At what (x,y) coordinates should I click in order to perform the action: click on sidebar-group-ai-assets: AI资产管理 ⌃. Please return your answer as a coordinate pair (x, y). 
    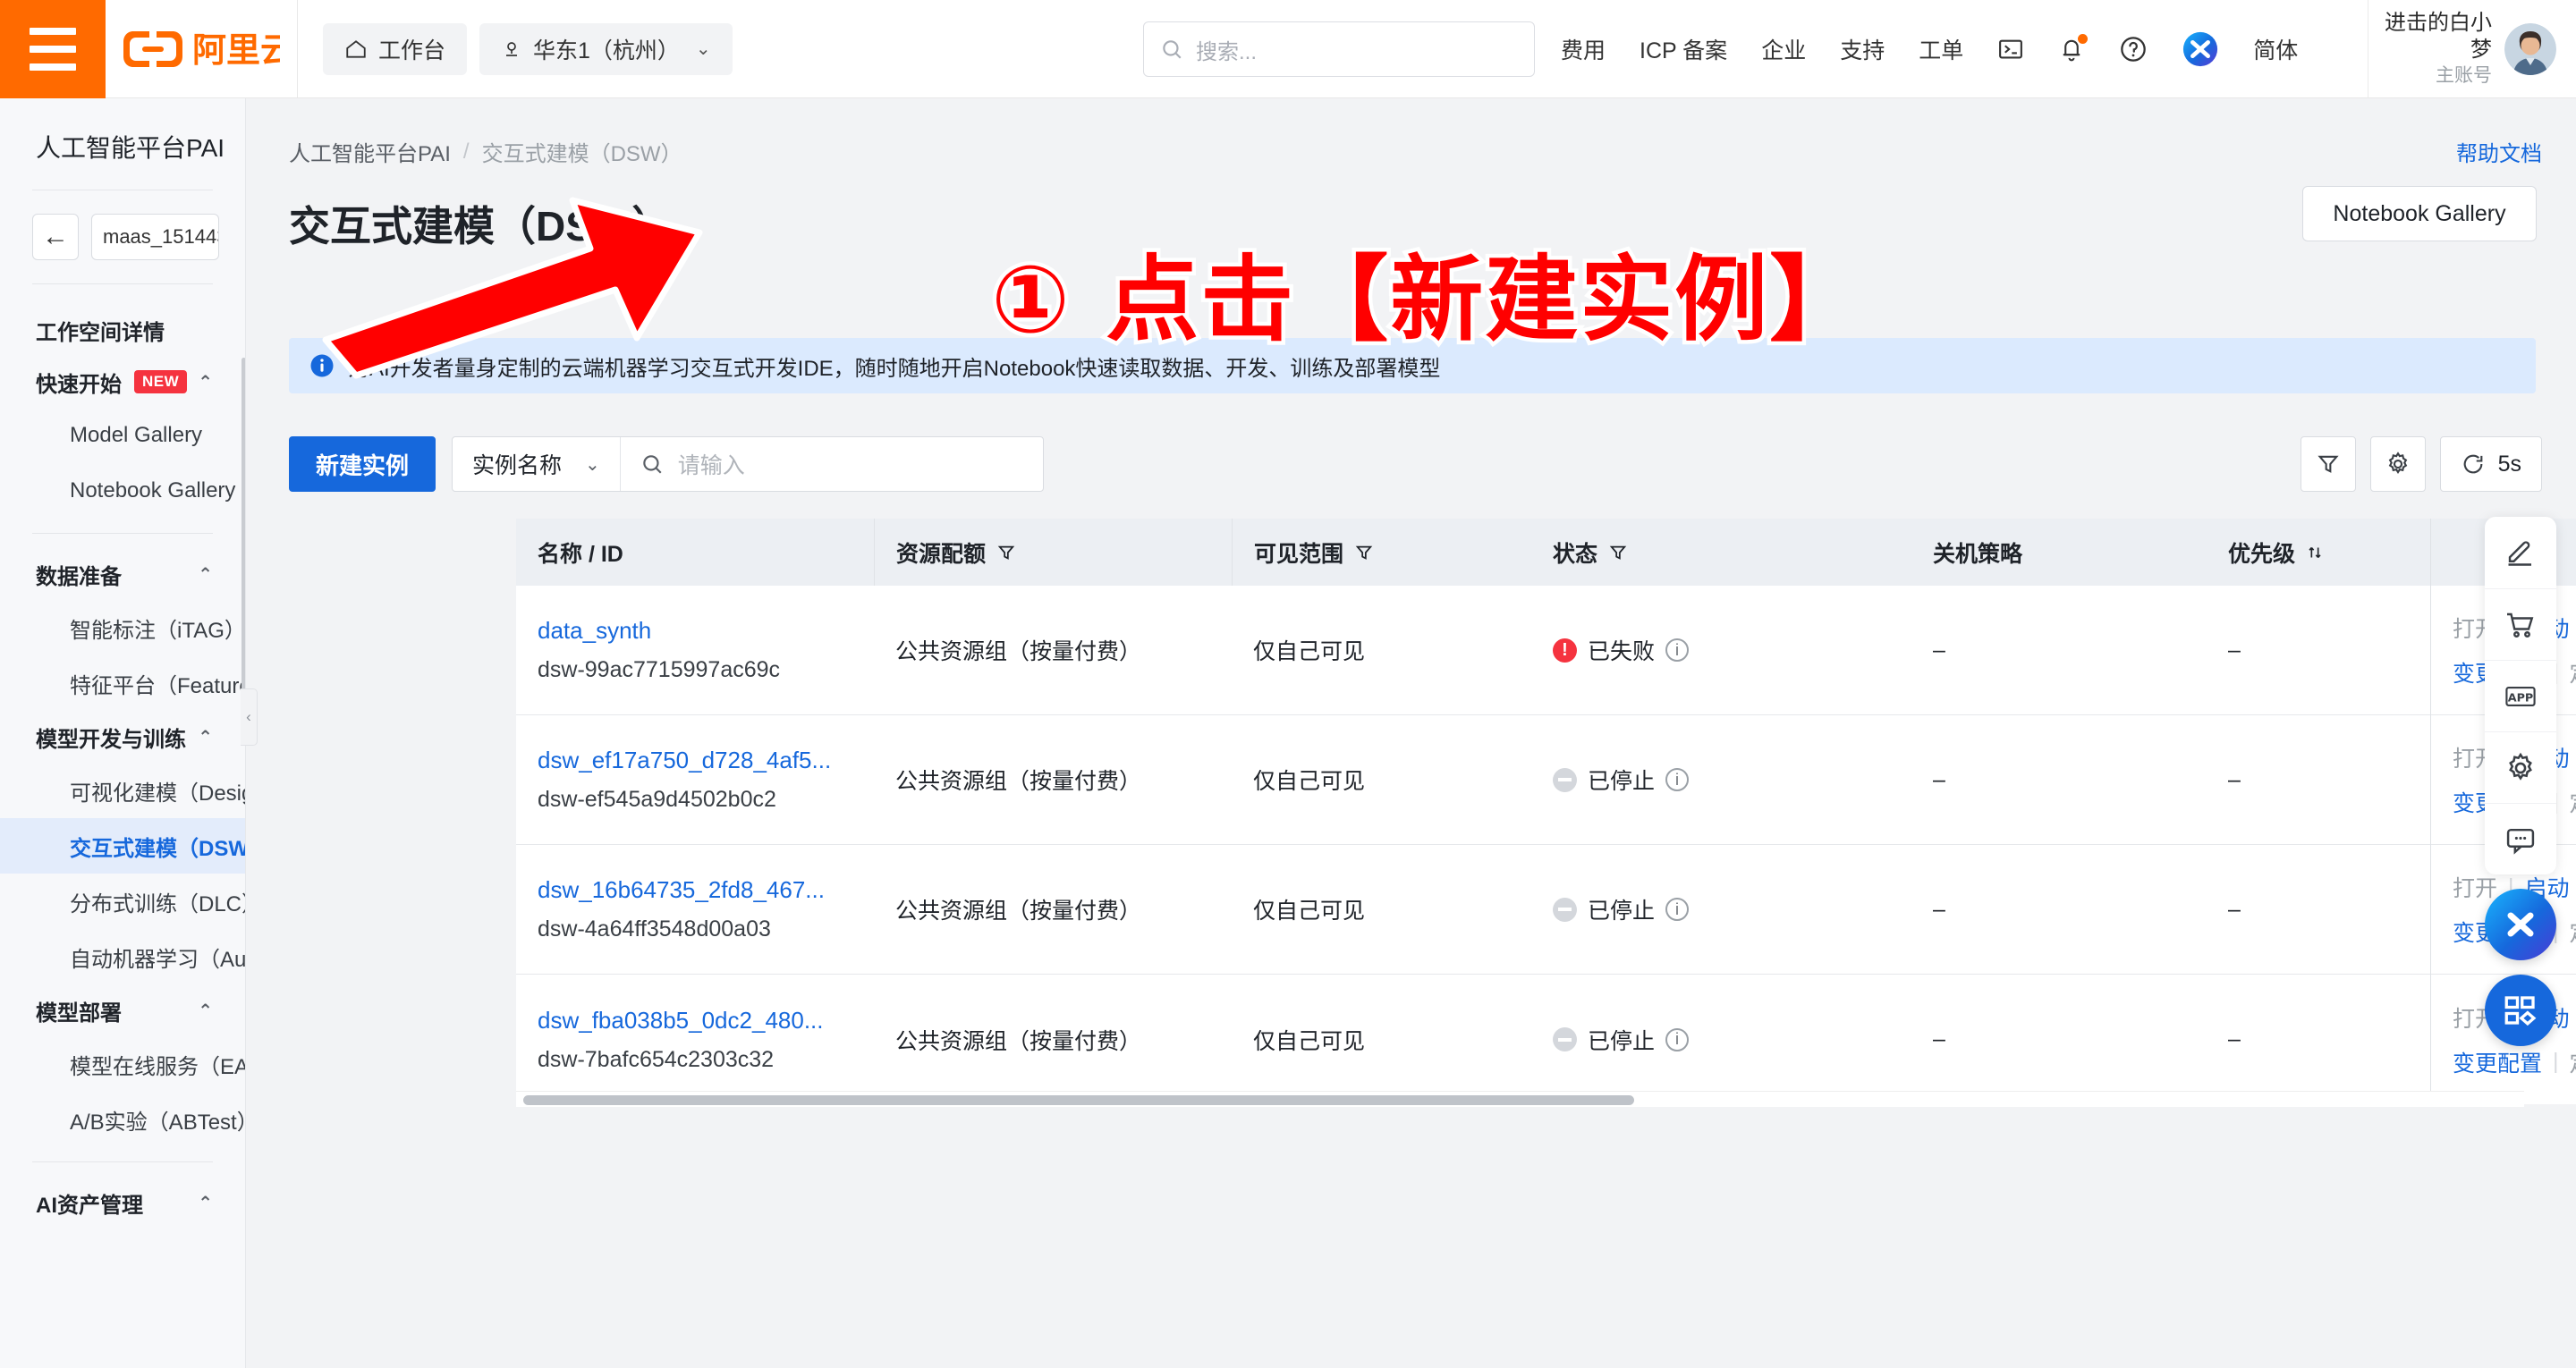
    Looking at the image, I should click on (122, 1203).